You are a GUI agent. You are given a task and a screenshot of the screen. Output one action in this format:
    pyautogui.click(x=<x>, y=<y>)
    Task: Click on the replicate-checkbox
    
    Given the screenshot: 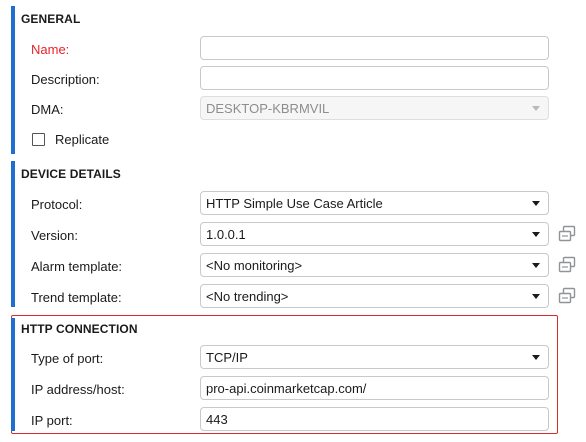 What is the action you would take?
    pyautogui.click(x=38, y=139)
    